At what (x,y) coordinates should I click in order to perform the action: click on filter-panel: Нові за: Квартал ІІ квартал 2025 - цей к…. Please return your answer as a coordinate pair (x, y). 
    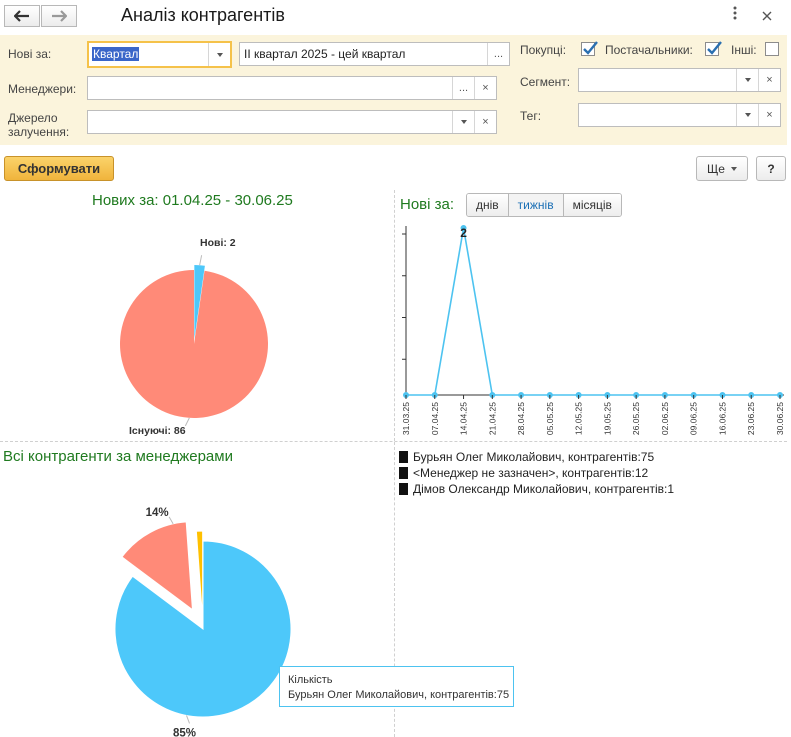
    Looking at the image, I should click on (393, 90).